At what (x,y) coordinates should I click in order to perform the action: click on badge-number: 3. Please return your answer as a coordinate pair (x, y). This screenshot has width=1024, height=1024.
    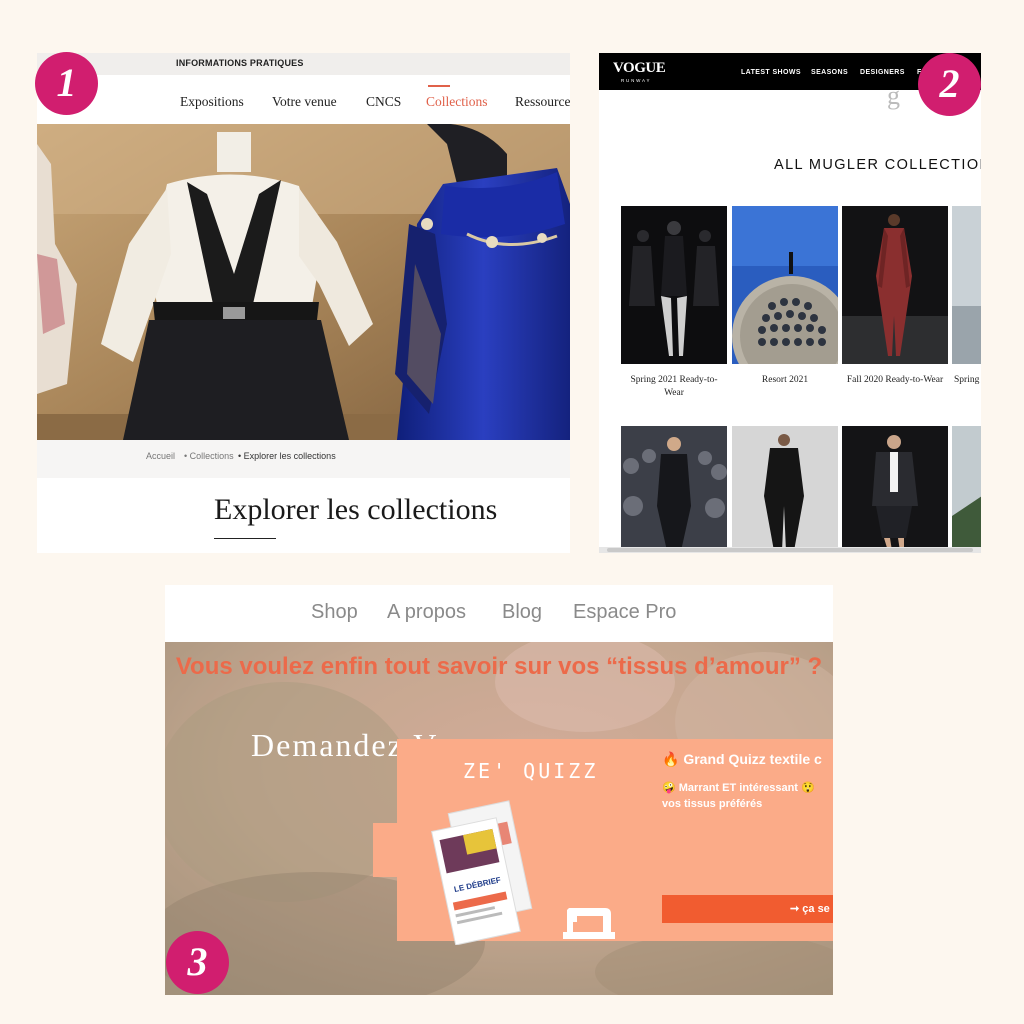
    Looking at the image, I should click on (197, 961).